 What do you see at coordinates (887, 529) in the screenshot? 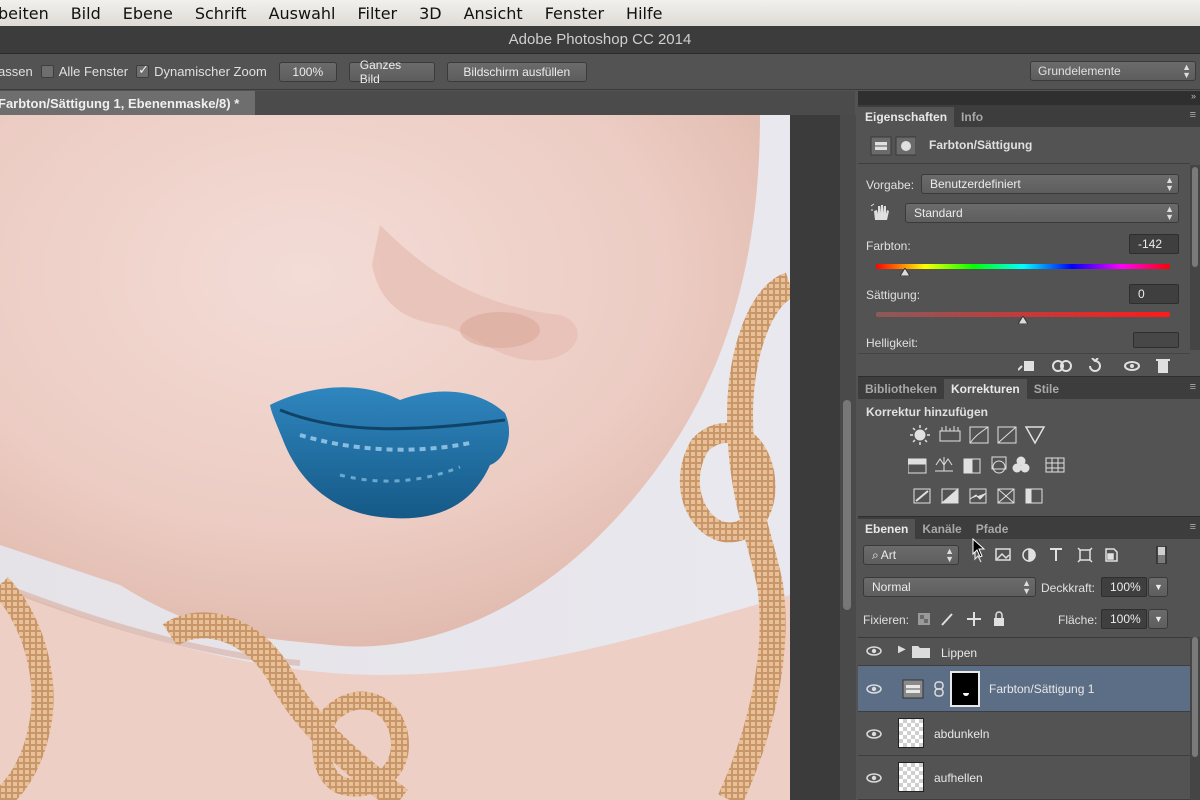
I see `tab-layers: Ebenen` at bounding box center [887, 529].